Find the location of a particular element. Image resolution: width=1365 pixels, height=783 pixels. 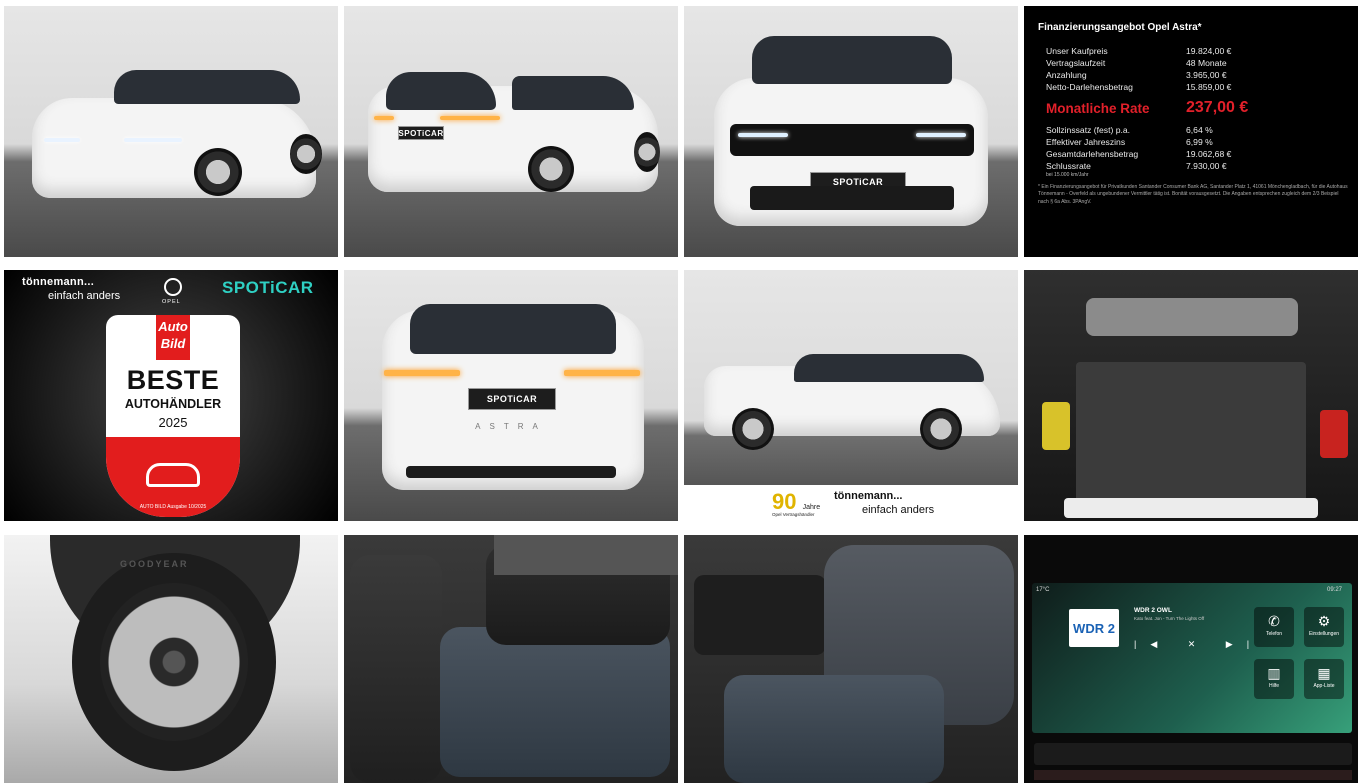

app-list-button: ▦ App-Liste is located at coordinates (1324, 679).